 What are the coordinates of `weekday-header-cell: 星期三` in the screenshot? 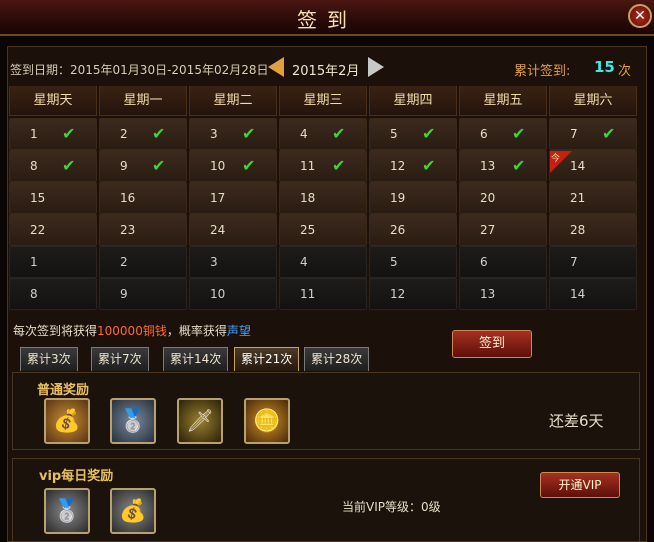 It's located at (323, 101).